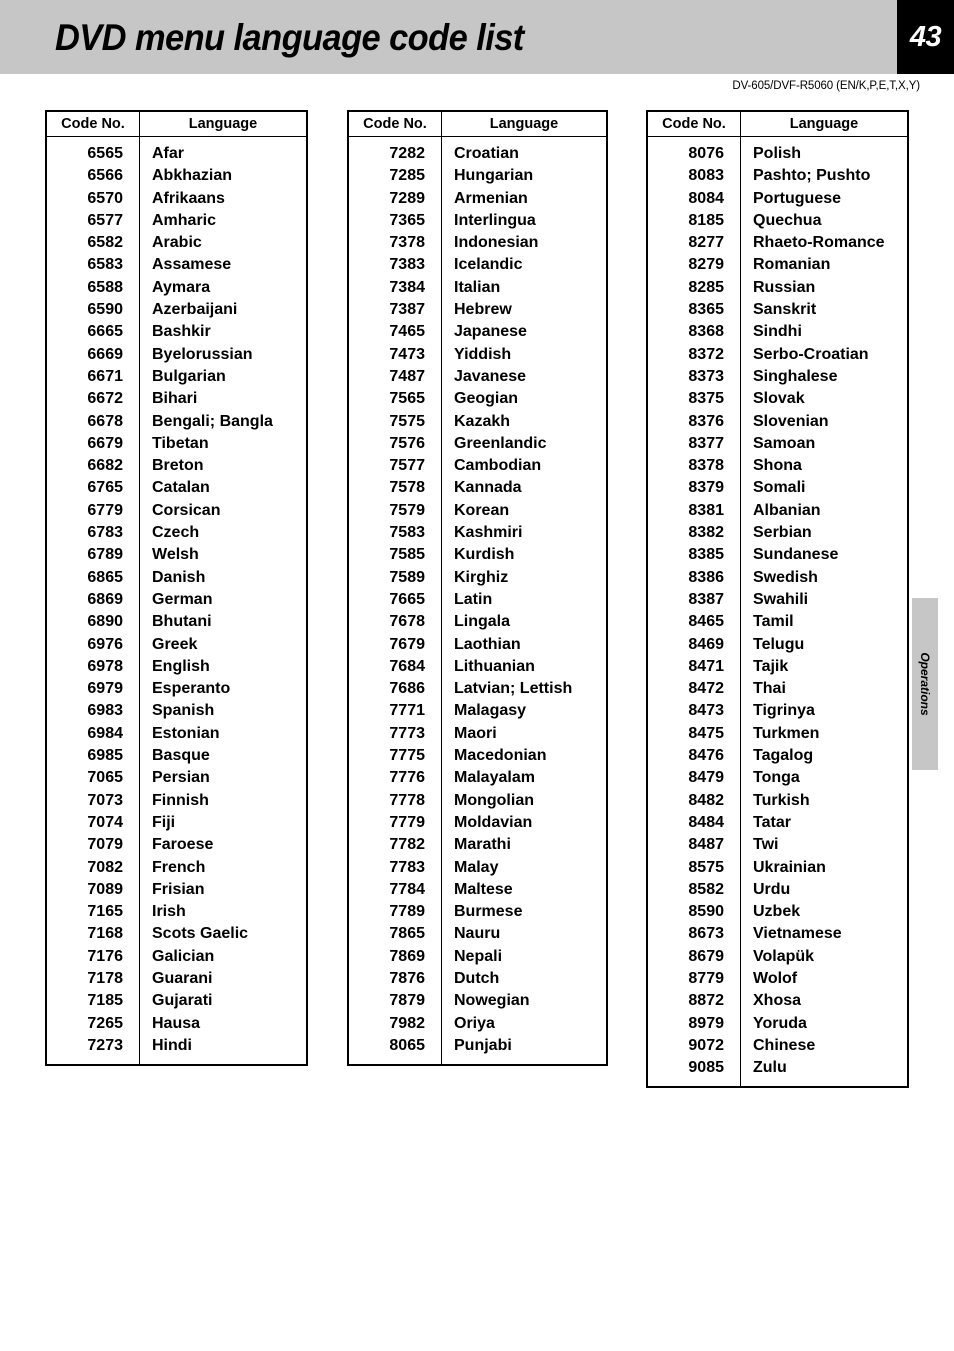 The width and height of the screenshot is (954, 1351). I want to click on table-row: 7771 Malagasy, so click(477, 711).